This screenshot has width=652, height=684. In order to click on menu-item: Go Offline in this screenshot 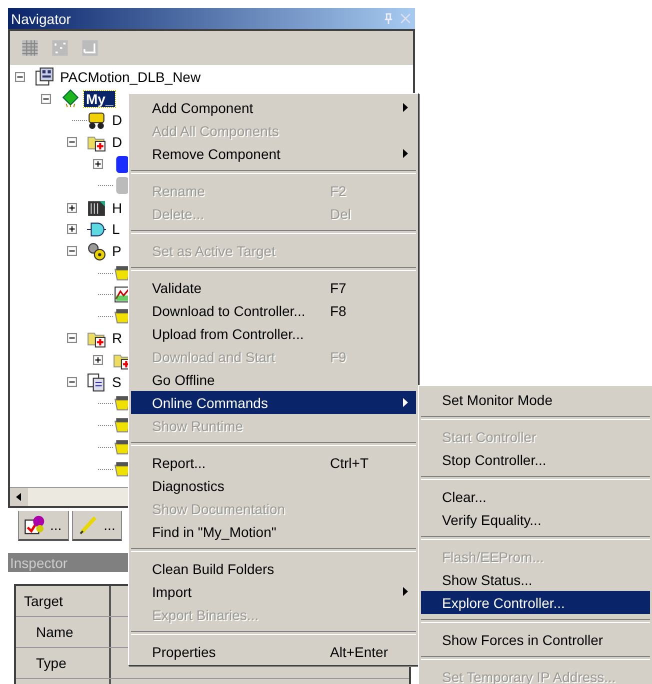, I will do `click(273, 379)`.